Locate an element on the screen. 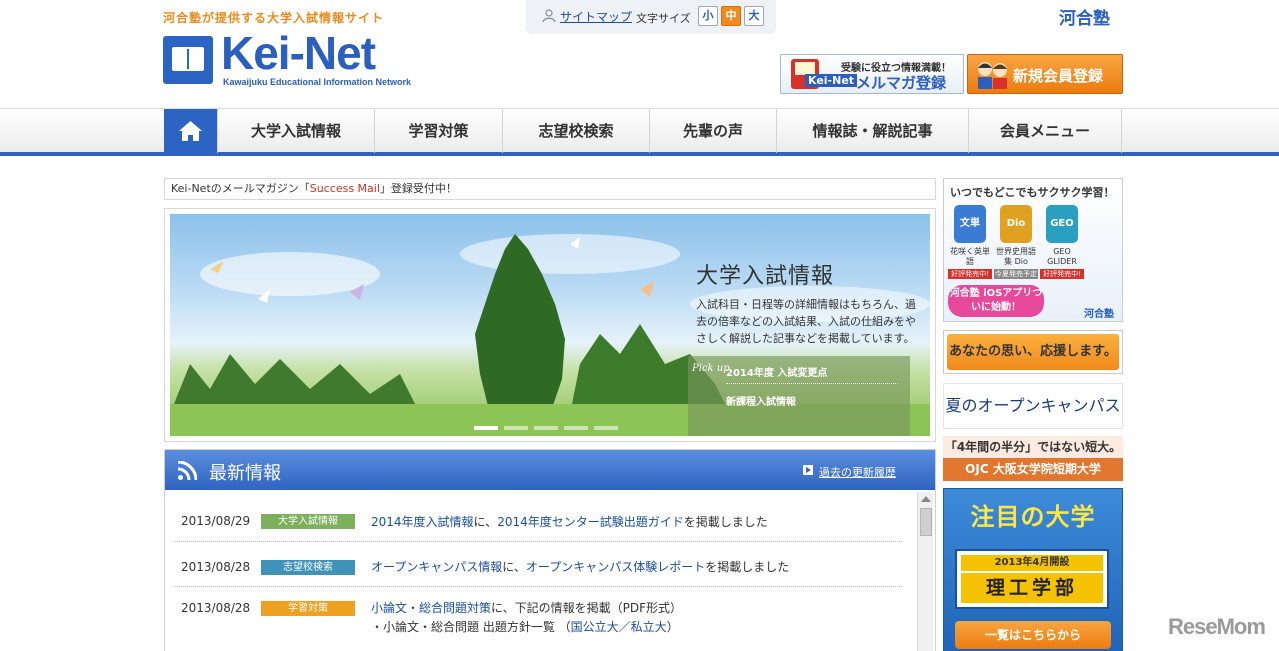 This screenshot has height=651, width=1279. news-text: オープンキャンパス情報に、オープンキャンパス体験レポートを掲載しました is located at coordinates (580, 566).